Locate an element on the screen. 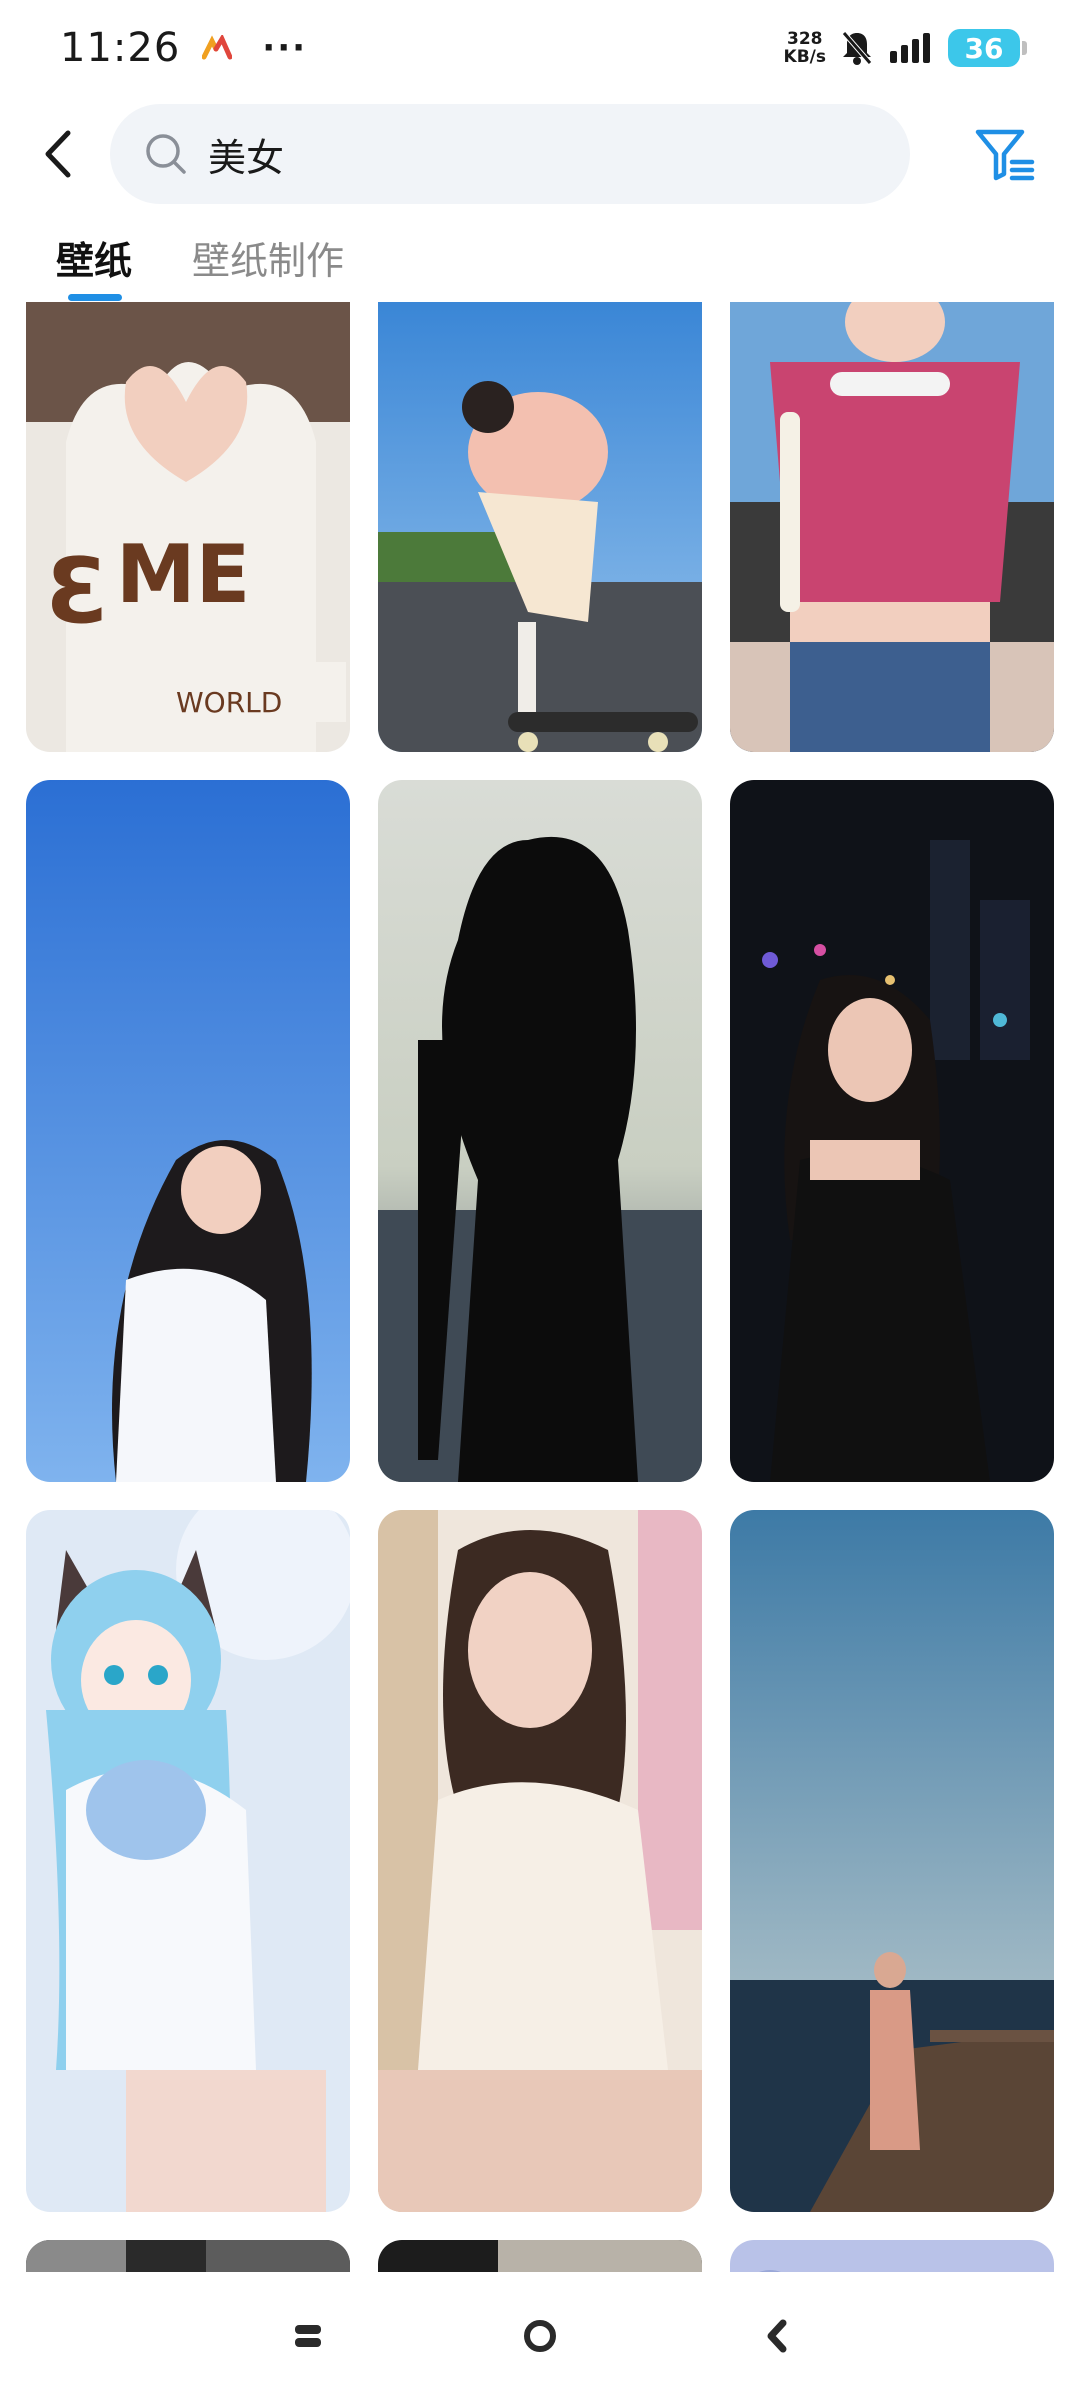 This screenshot has width=1080, height=2400. wallpaper-skateboard-girl is located at coordinates (540, 527).